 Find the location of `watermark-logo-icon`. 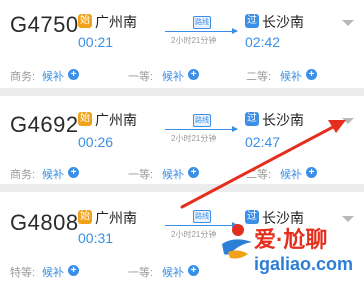

watermark-logo-icon is located at coordinates (237, 241).